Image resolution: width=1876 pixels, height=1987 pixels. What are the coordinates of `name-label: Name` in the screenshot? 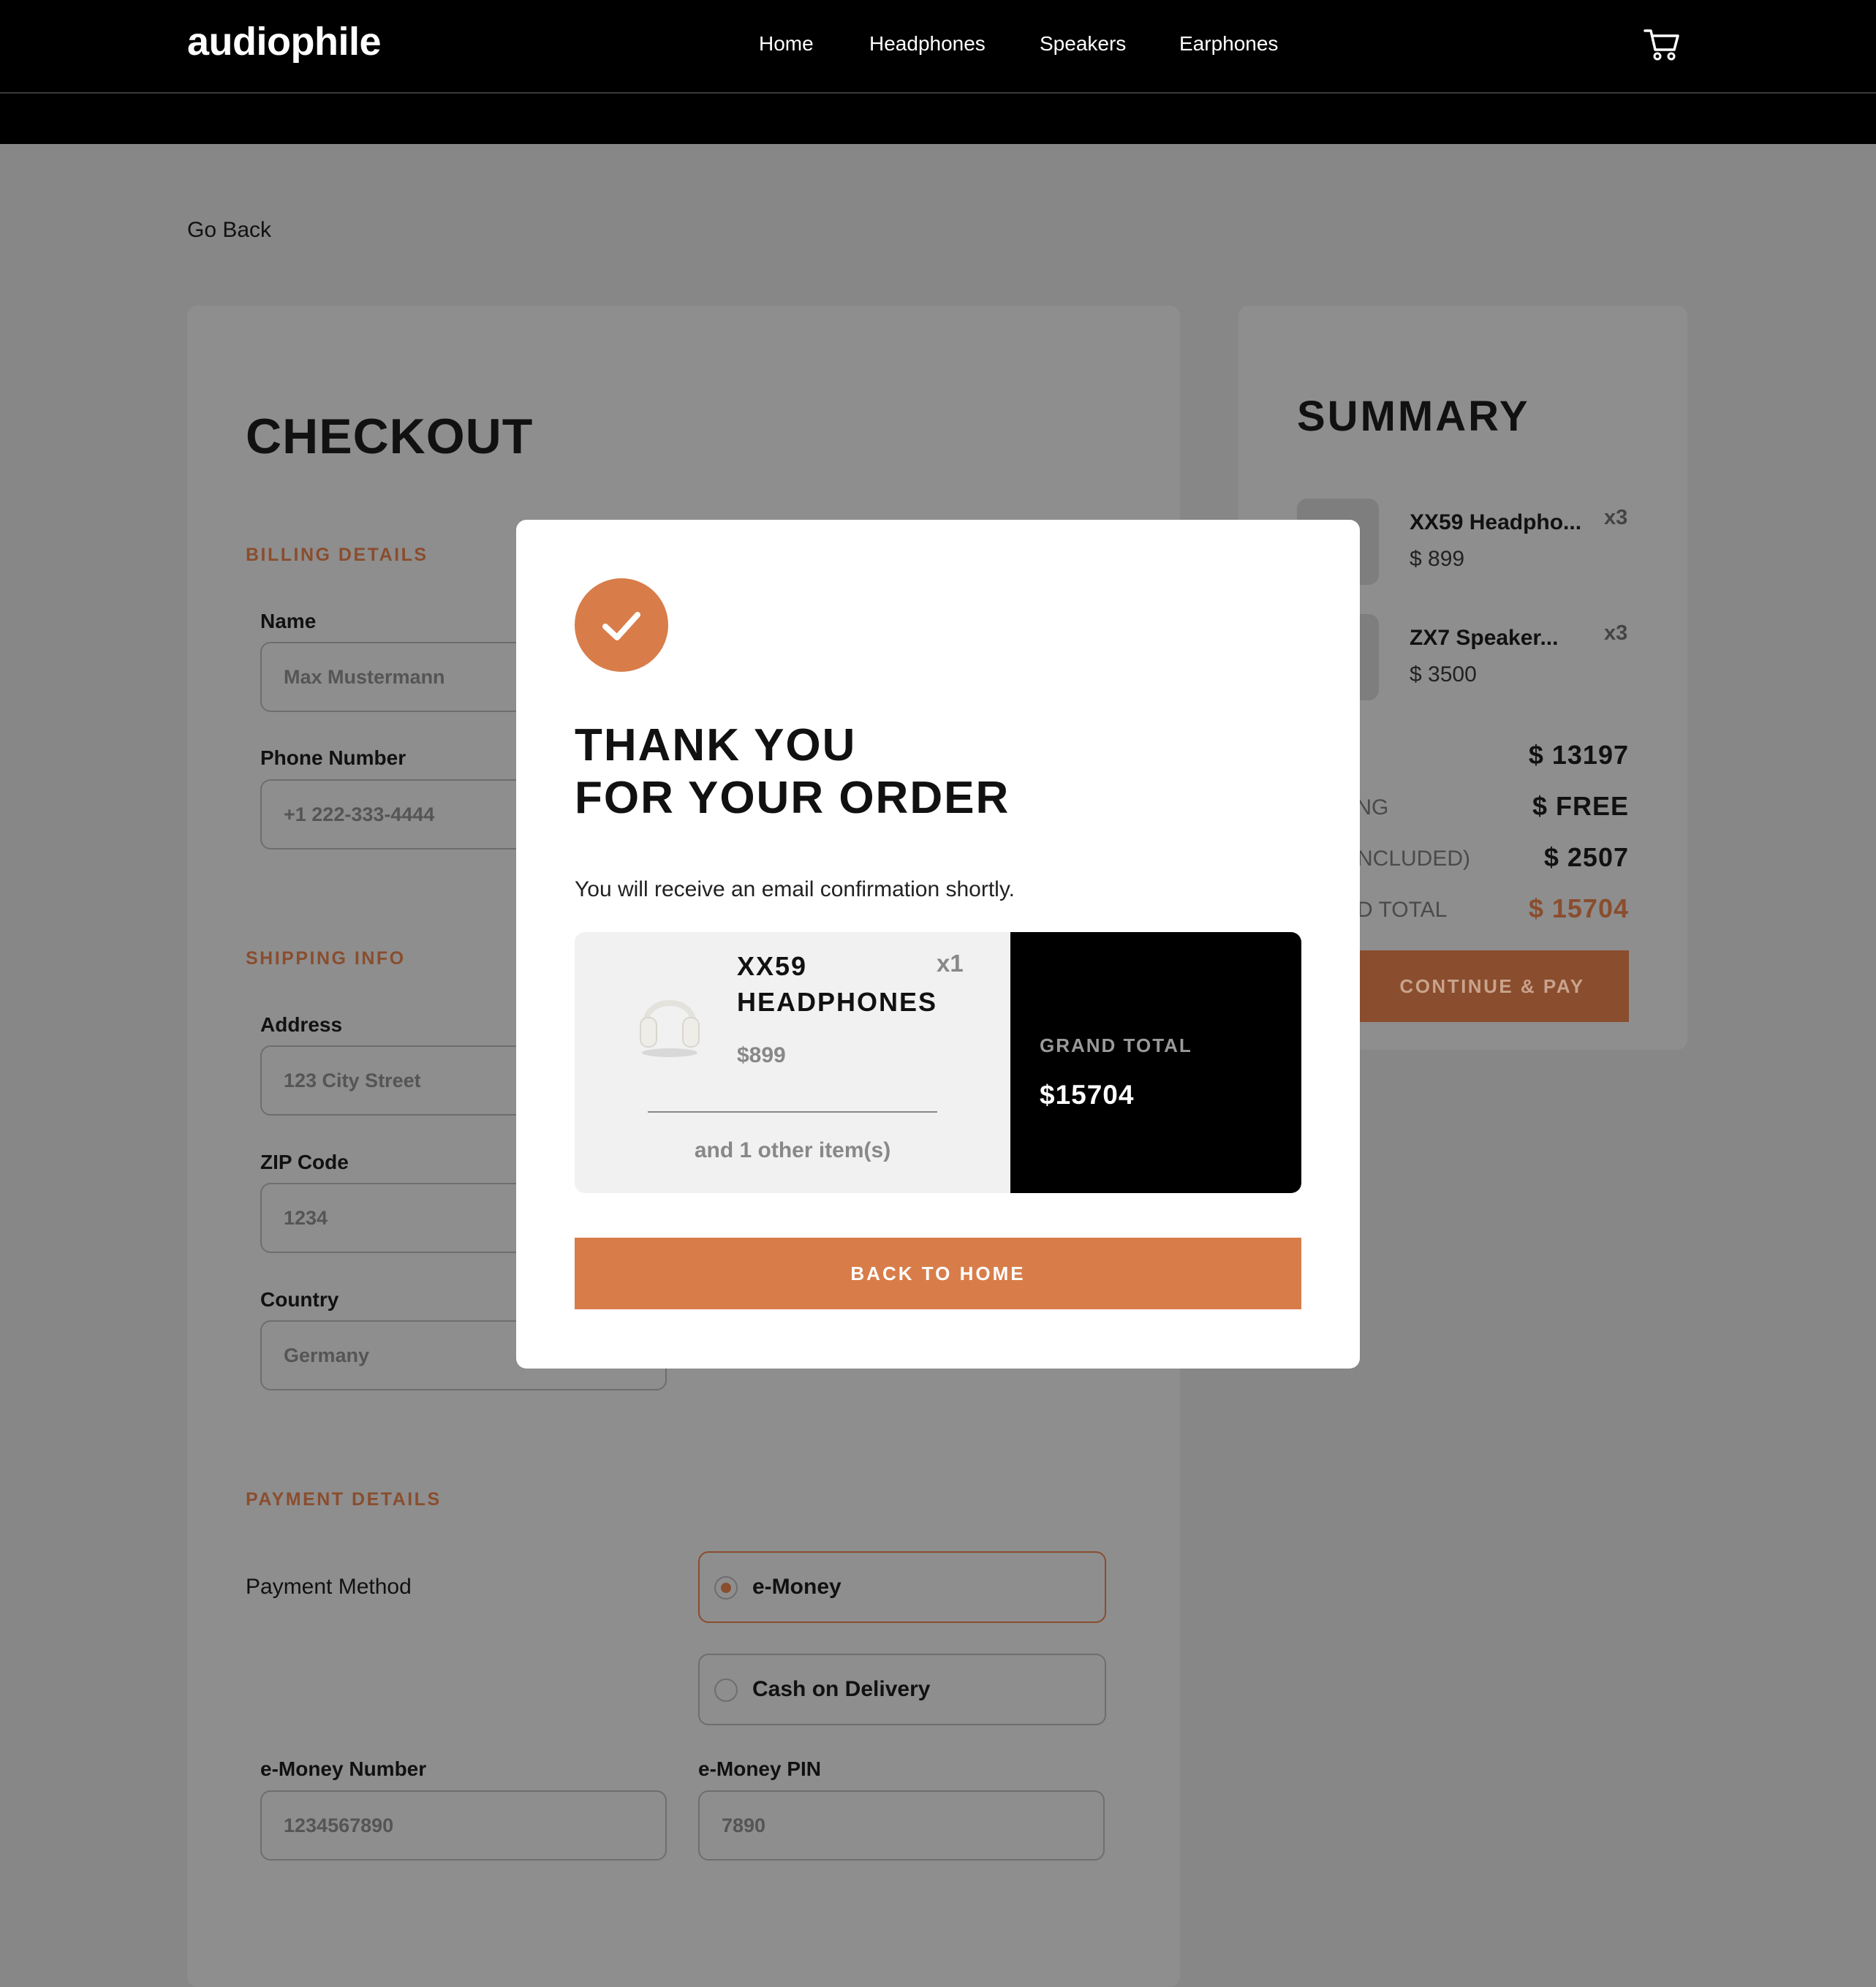 It's located at (288, 621).